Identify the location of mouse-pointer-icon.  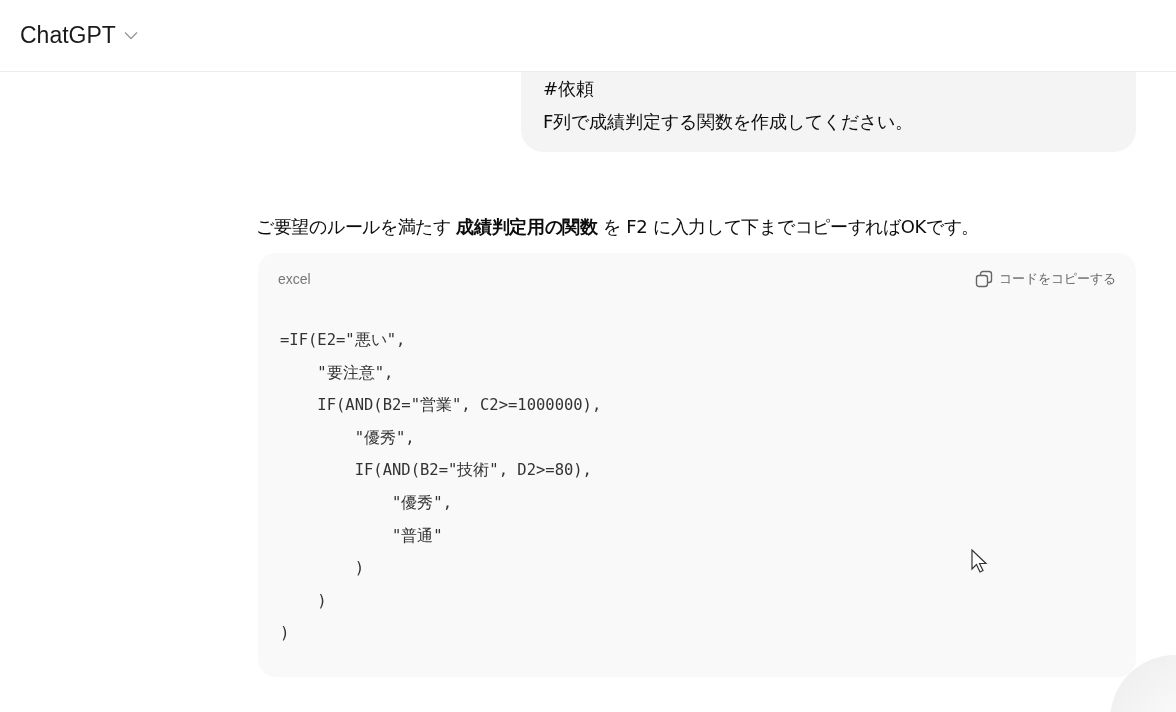
(980, 562).